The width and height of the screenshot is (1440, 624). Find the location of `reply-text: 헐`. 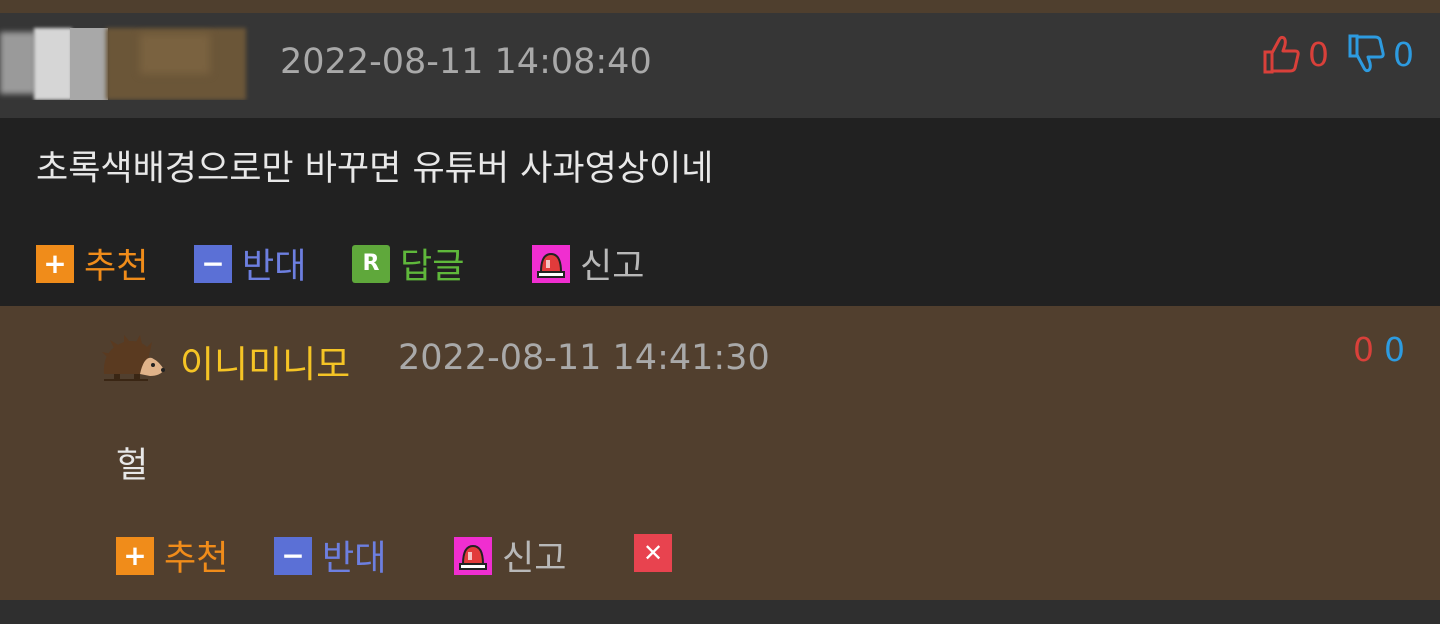

reply-text: 헐 is located at coordinates (132, 466).